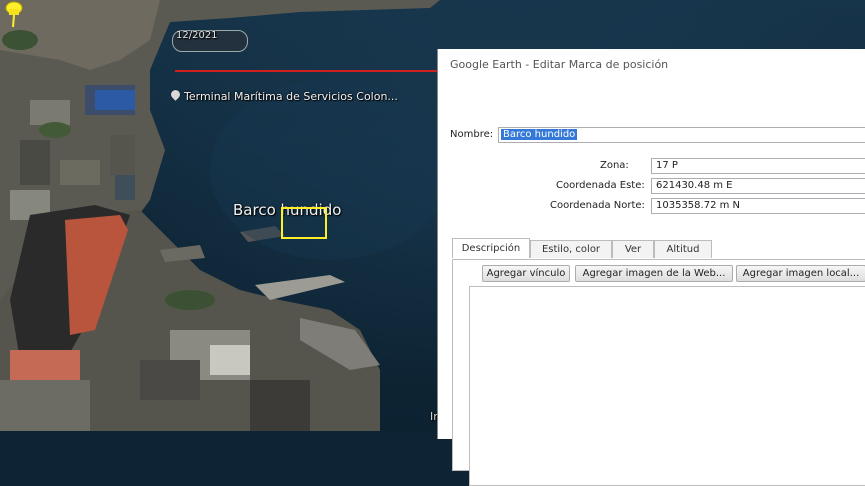 This screenshot has height=486, width=865. Describe the element at coordinates (539, 134) in the screenshot. I see `name-value: Barco hundido` at that location.